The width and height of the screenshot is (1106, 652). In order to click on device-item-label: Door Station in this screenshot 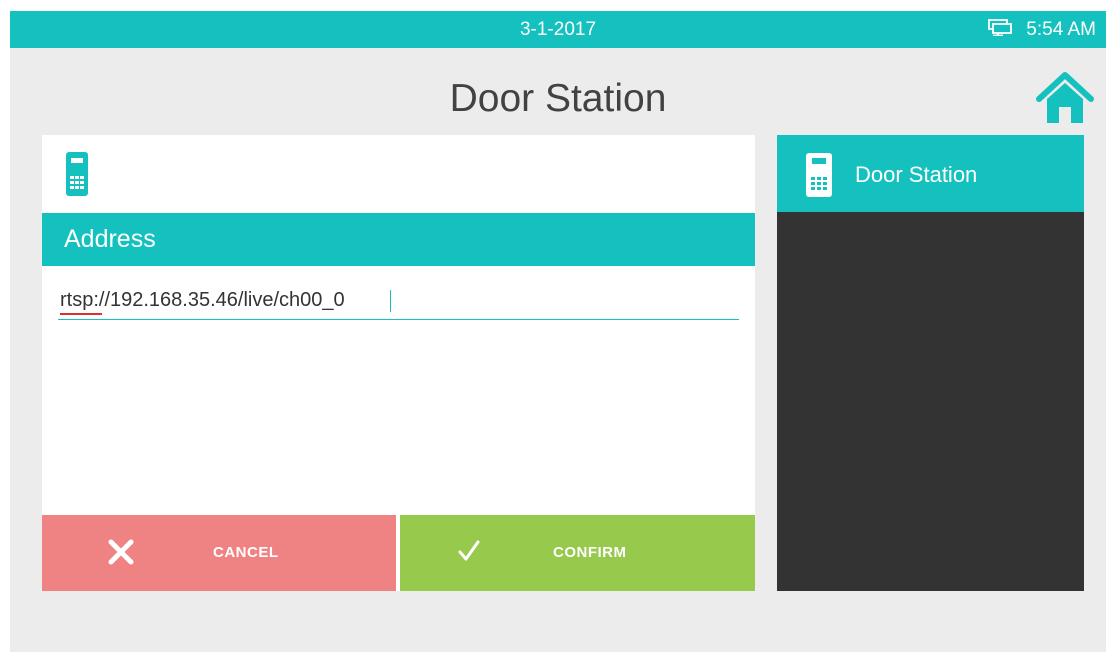, I will do `click(916, 174)`.